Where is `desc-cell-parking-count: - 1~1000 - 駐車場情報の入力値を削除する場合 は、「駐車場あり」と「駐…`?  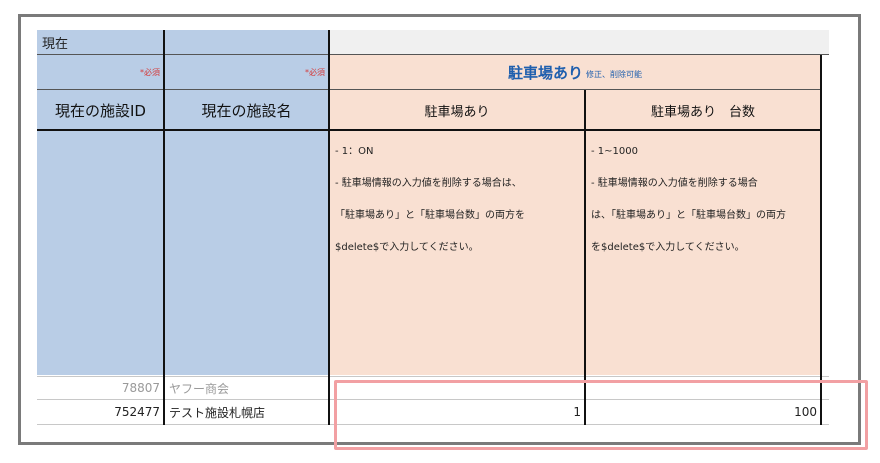
desc-cell-parking-count: - 1~1000 - 駐車場情報の入力値を削除する場合 は、「駐車場あり」と「駐… is located at coordinates (703, 253).